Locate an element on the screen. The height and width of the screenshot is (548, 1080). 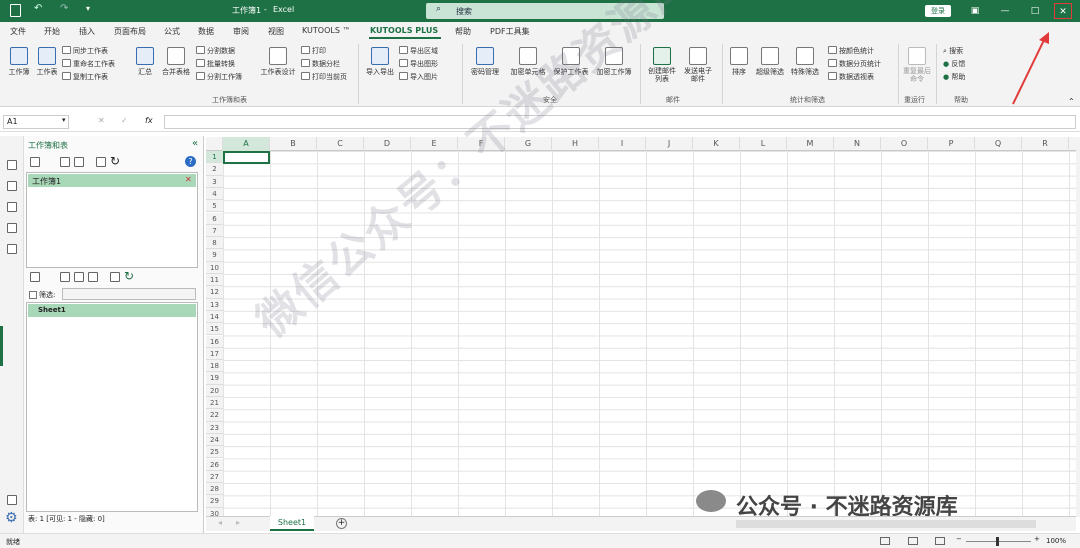
row-header: 19 is located at coordinates (214, 378).